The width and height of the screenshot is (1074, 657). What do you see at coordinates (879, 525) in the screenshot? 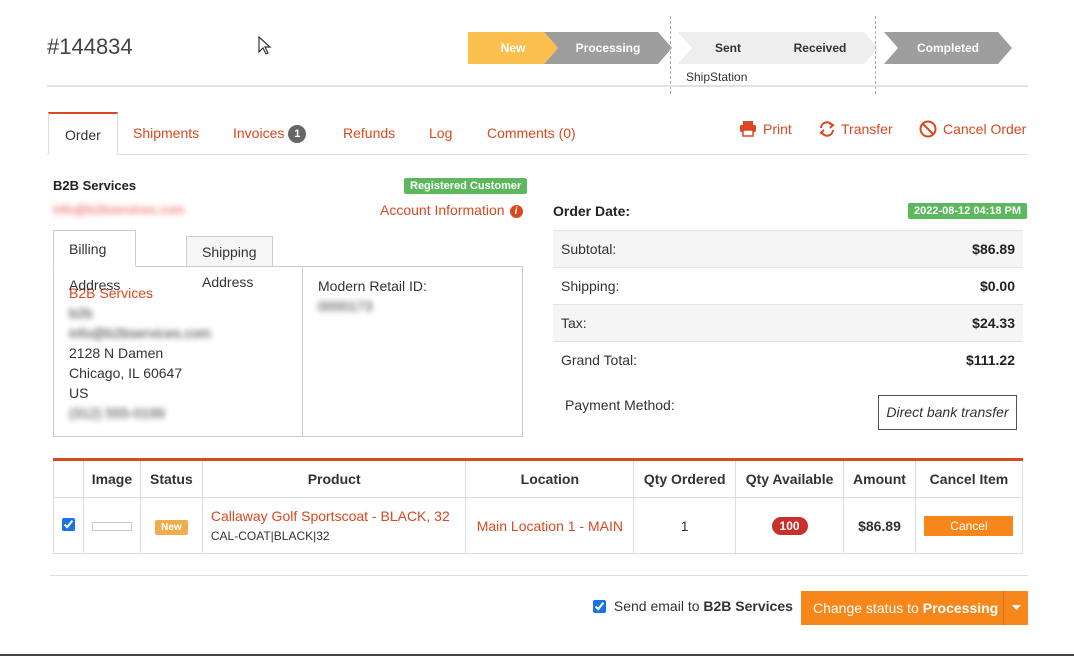
I see `amount-cell: $86.89` at bounding box center [879, 525].